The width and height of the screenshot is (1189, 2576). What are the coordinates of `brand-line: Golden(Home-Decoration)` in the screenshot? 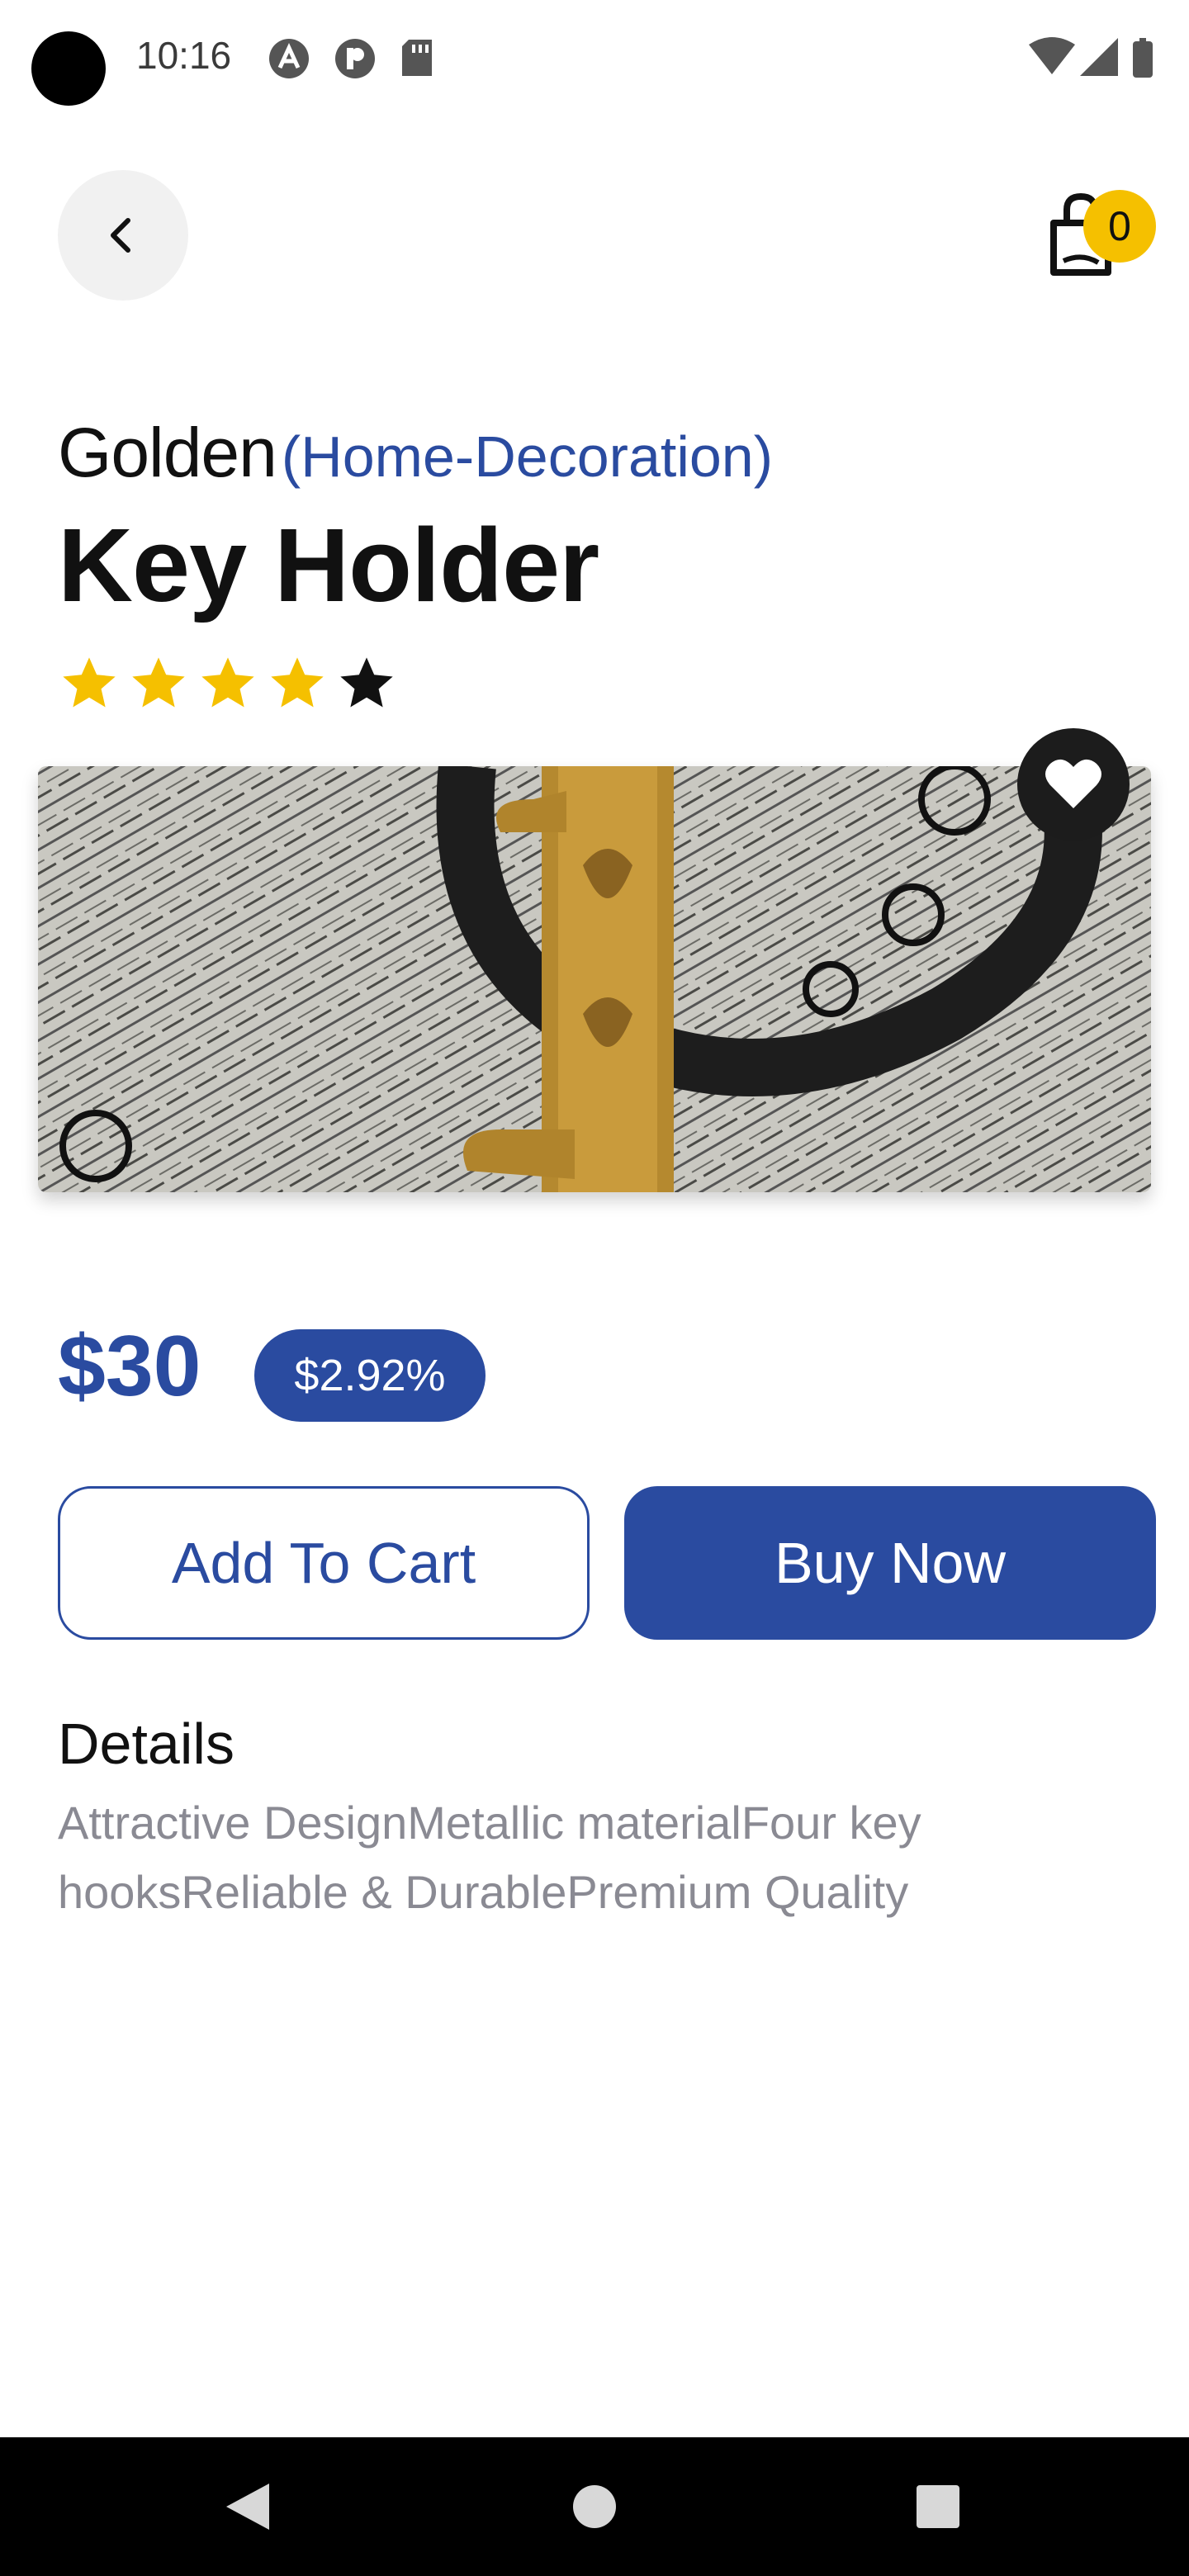 It's located at (415, 453).